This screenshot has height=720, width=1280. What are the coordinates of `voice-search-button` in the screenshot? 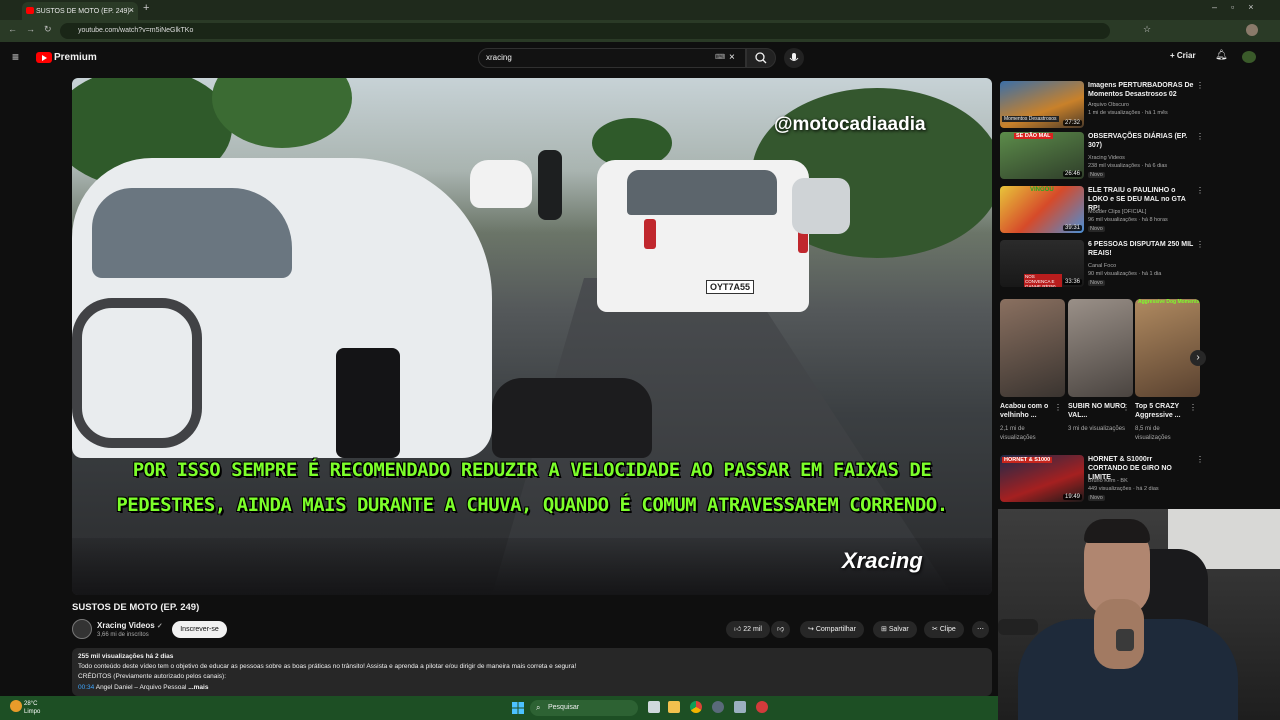 It's located at (794, 58).